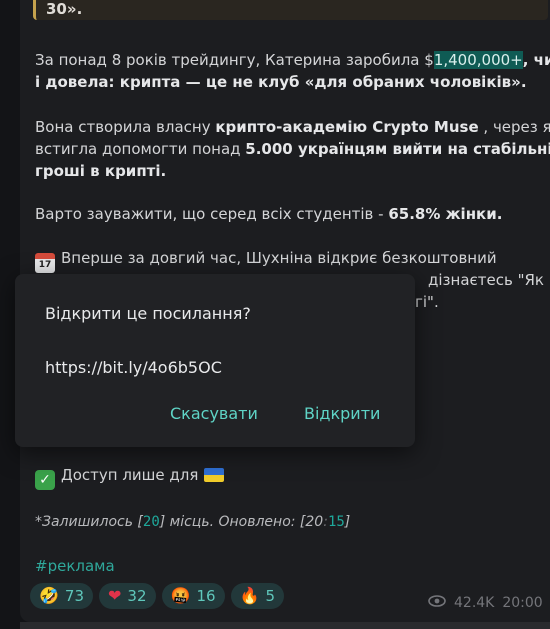 The image size is (550, 629). What do you see at coordinates (214, 413) in the screenshot?
I see `cancel-button: Скасувати` at bounding box center [214, 413].